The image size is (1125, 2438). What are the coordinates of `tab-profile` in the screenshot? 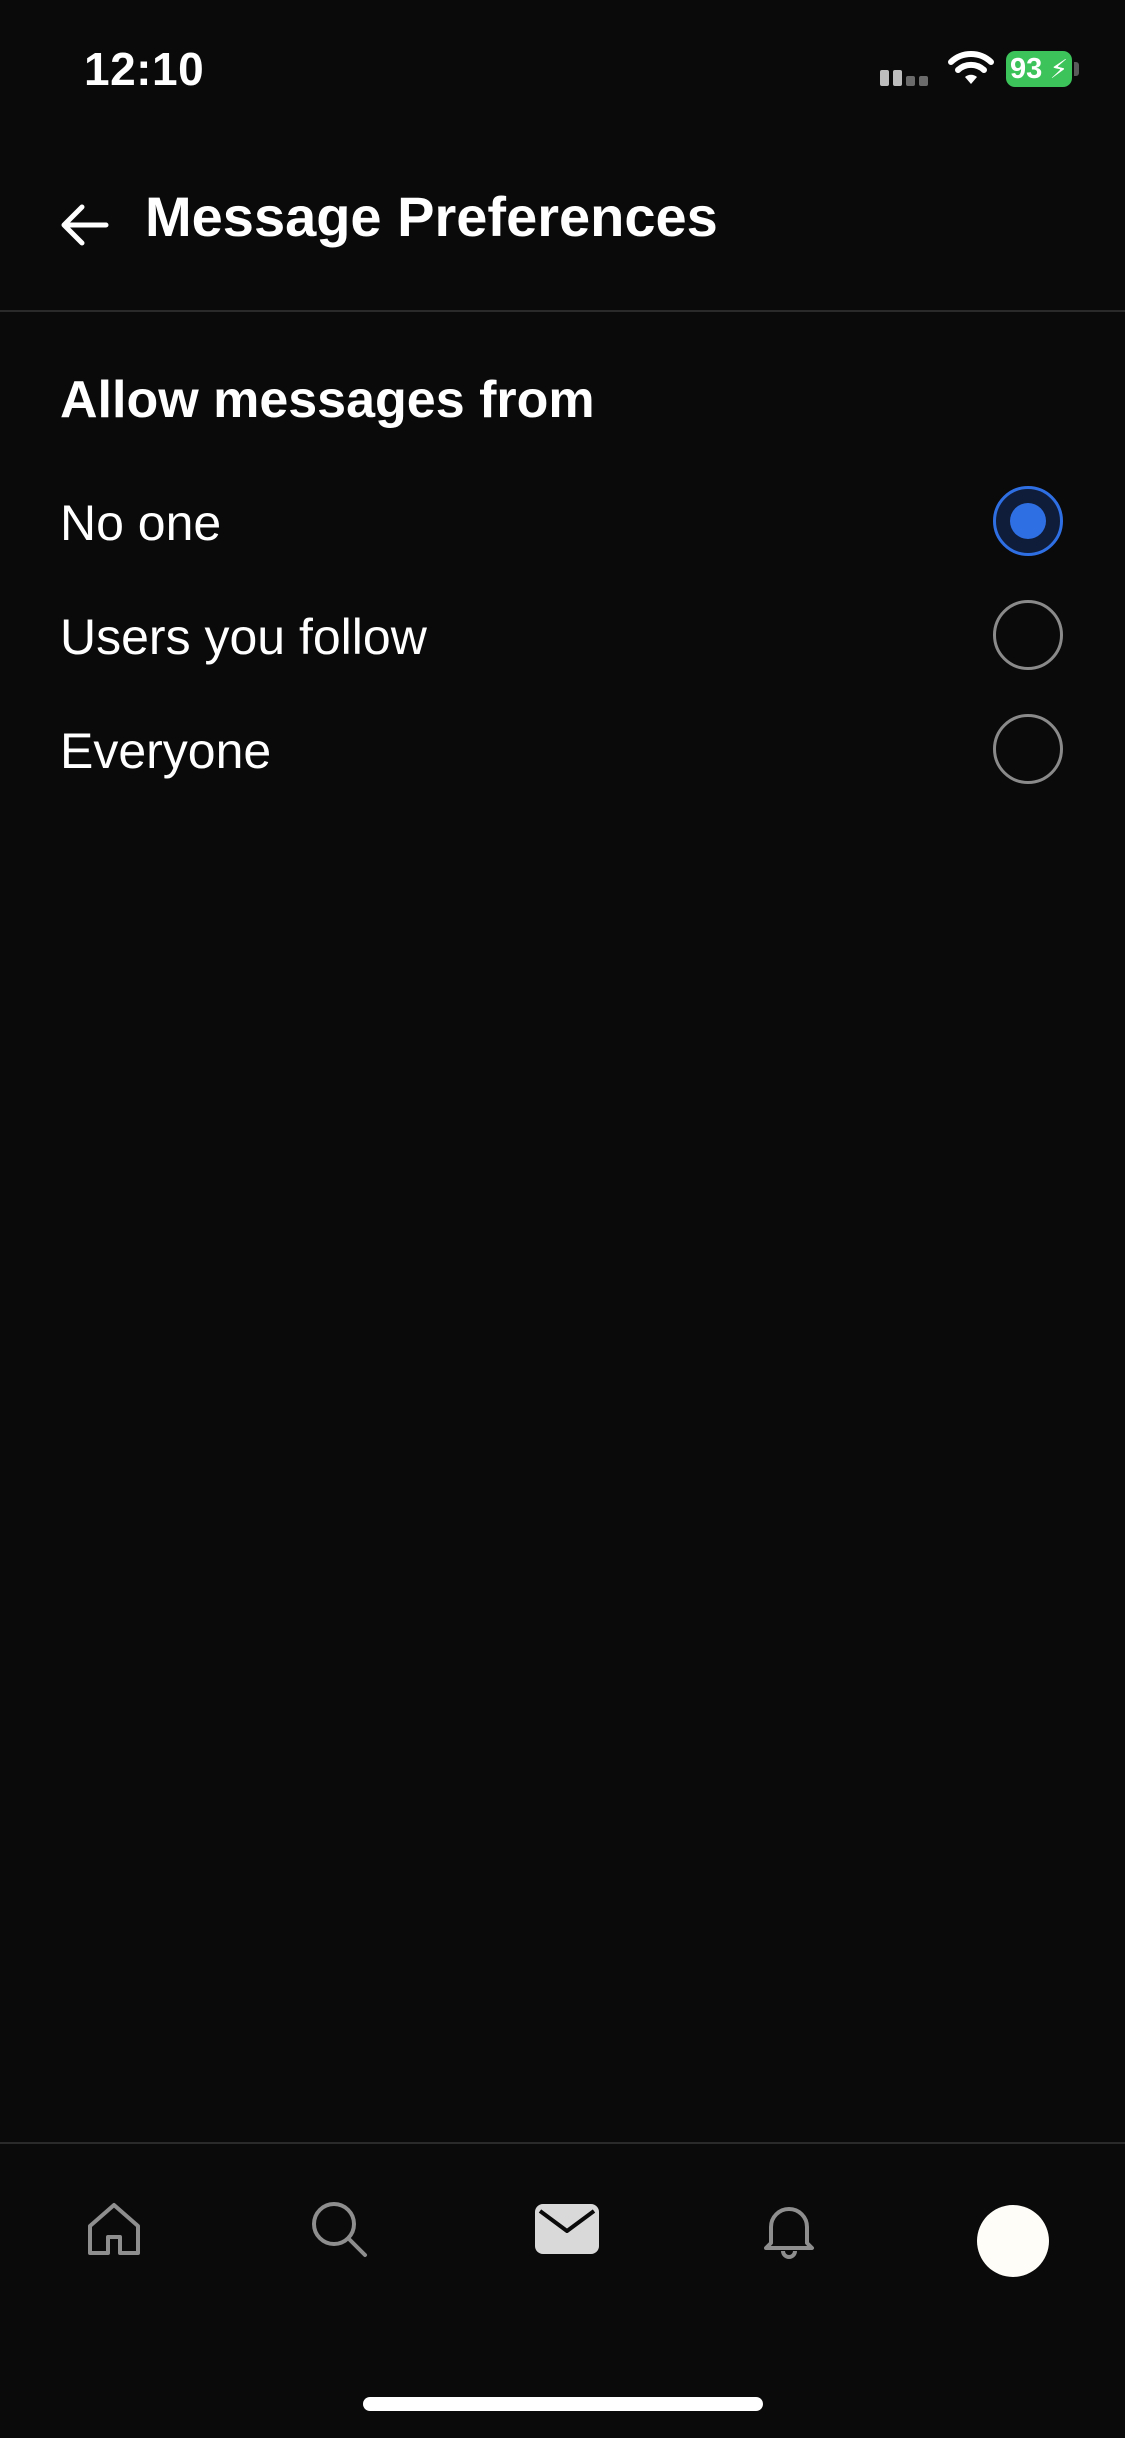 It's located at (1014, 2229).